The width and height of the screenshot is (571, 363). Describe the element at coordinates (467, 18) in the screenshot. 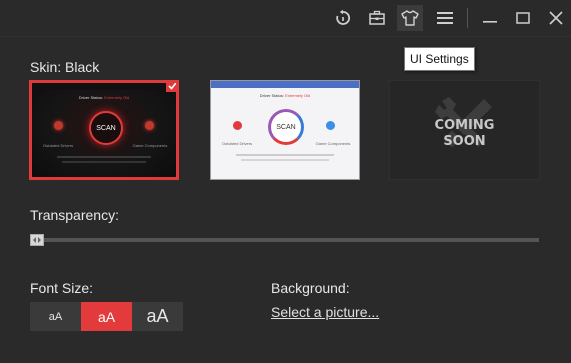

I see `titlebar-separator` at that location.